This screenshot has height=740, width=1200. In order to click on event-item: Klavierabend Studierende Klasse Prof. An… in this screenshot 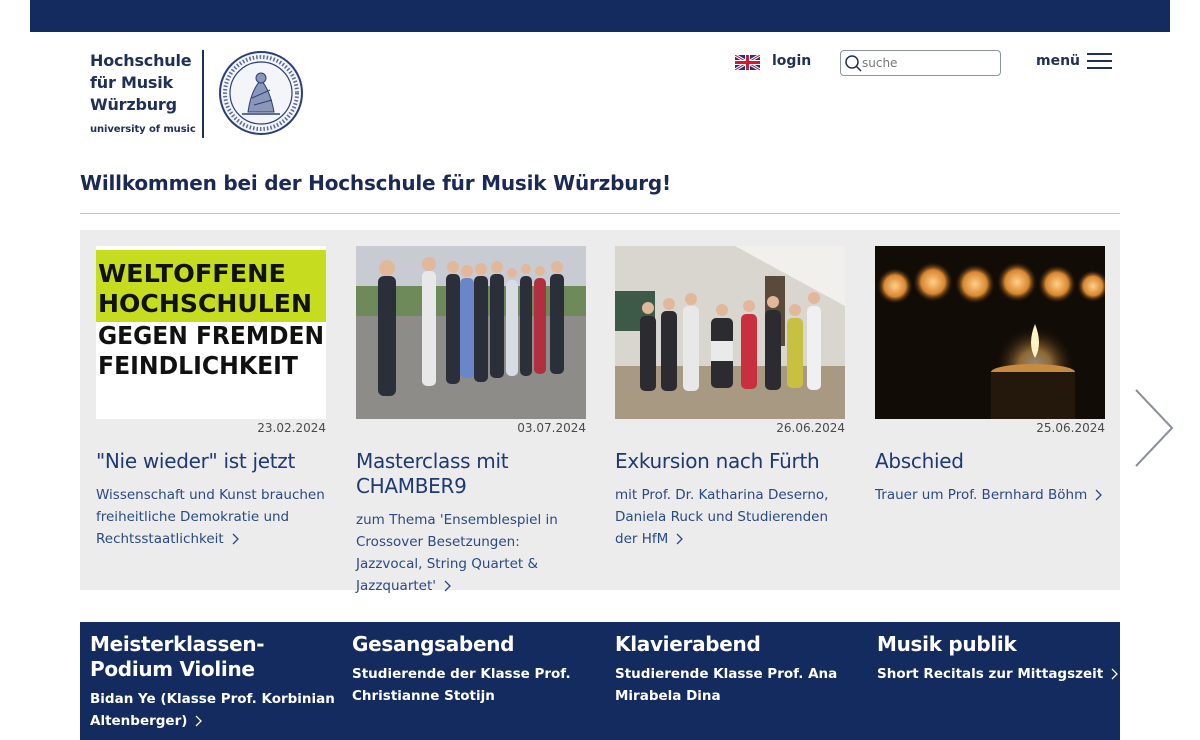, I will do `click(740, 669)`.